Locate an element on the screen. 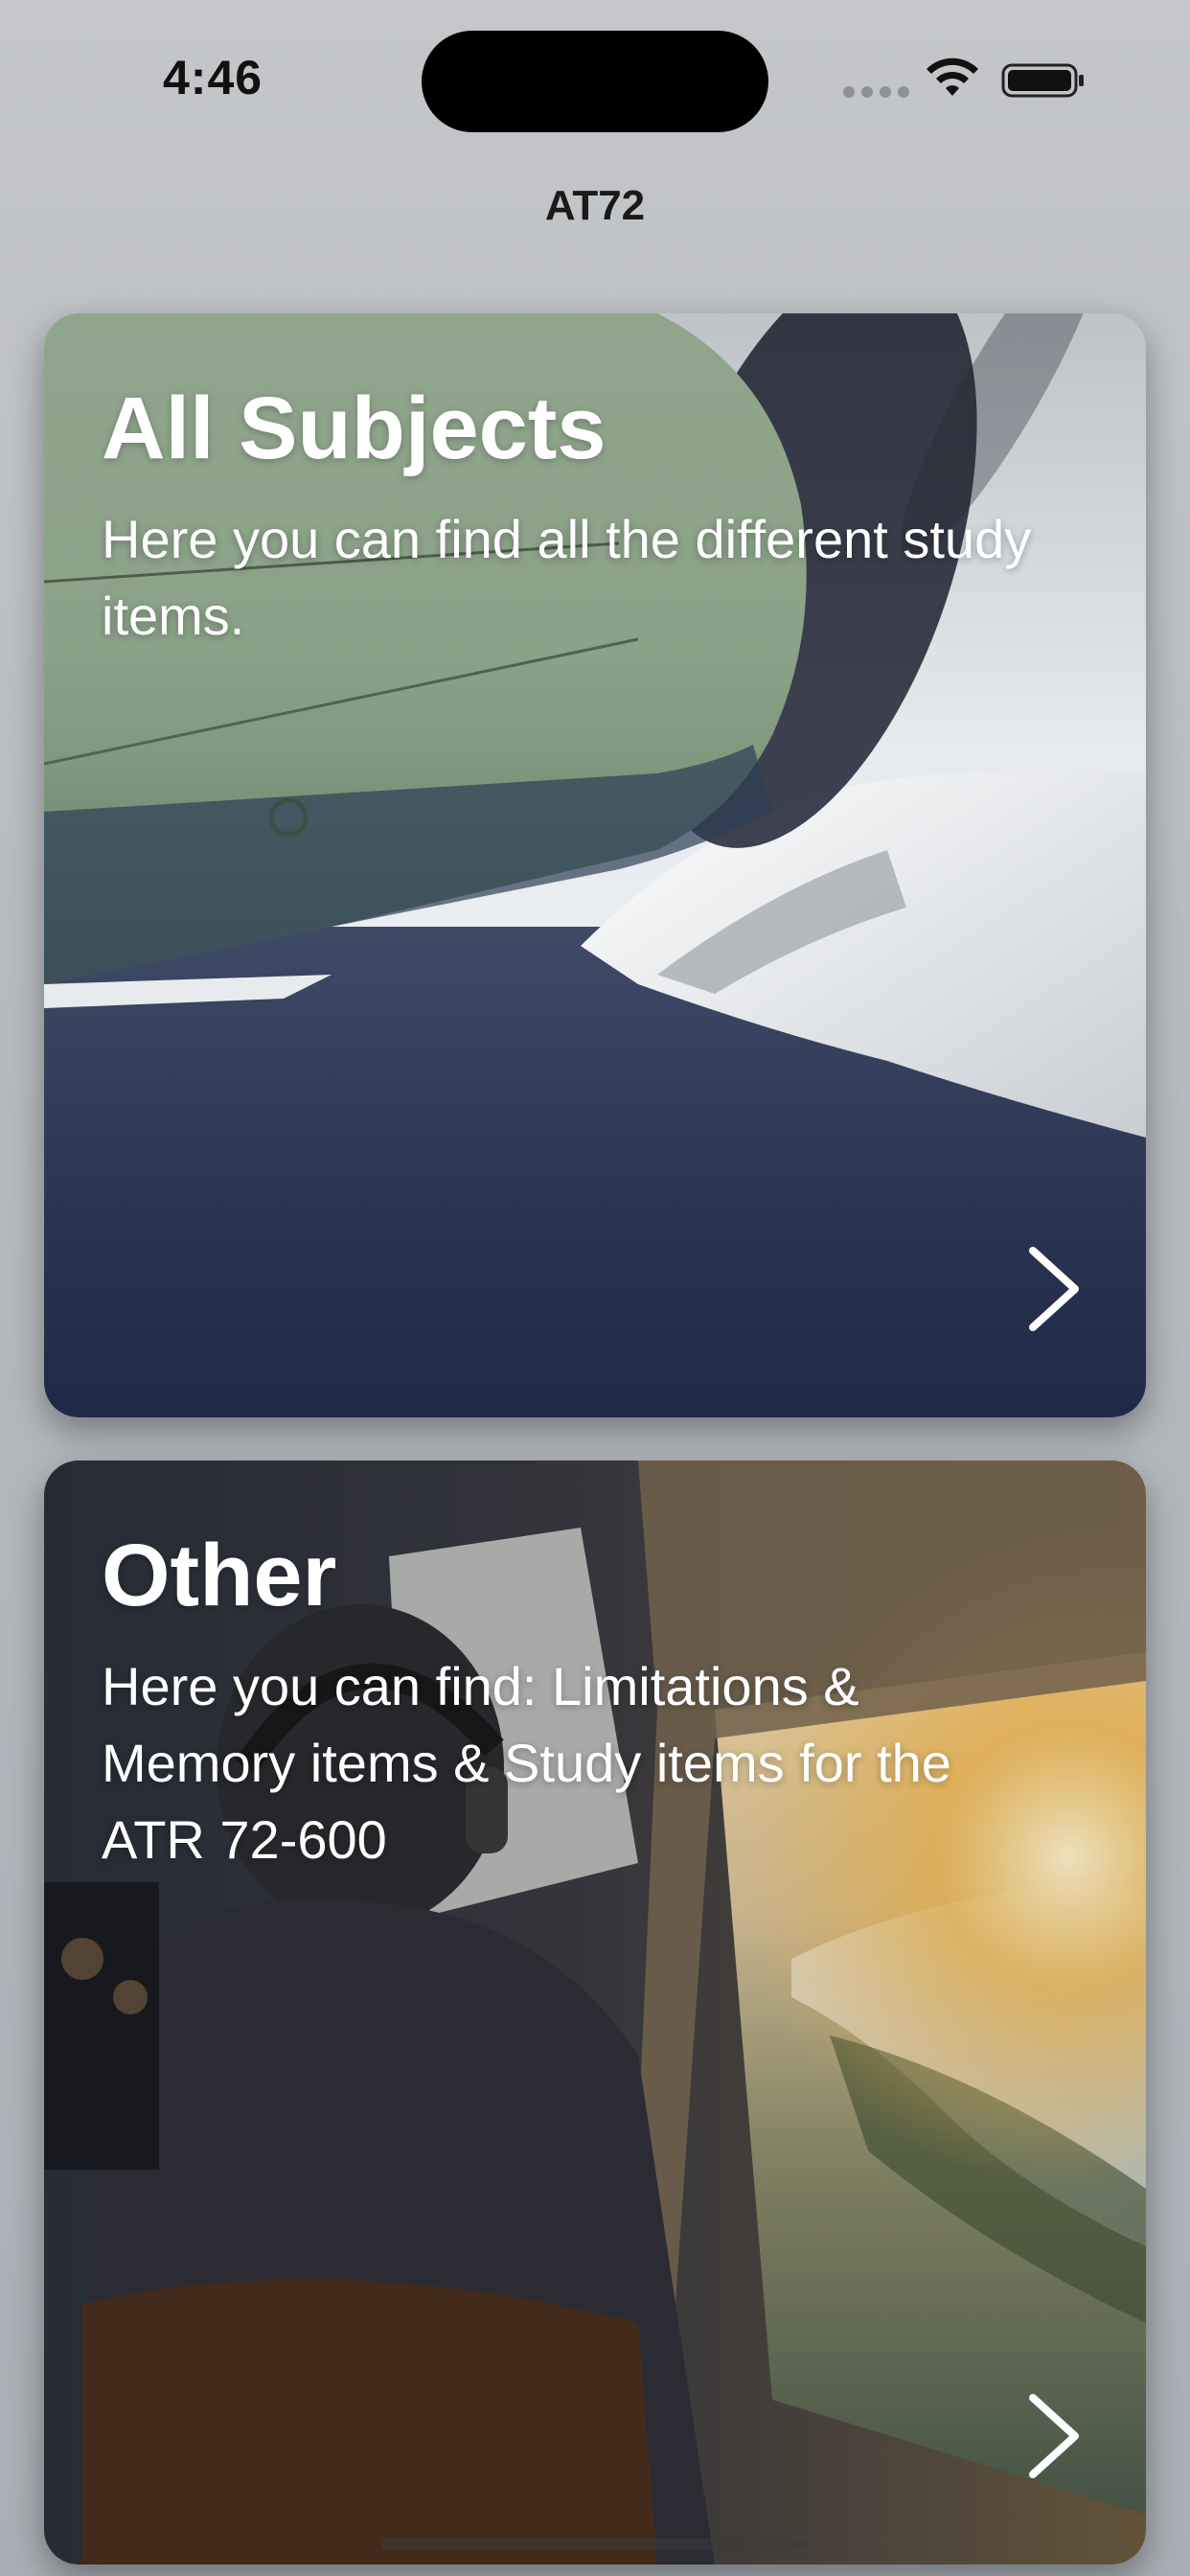 Image resolution: width=1190 pixels, height=2576 pixels. status-time: 4:46 is located at coordinates (213, 77).